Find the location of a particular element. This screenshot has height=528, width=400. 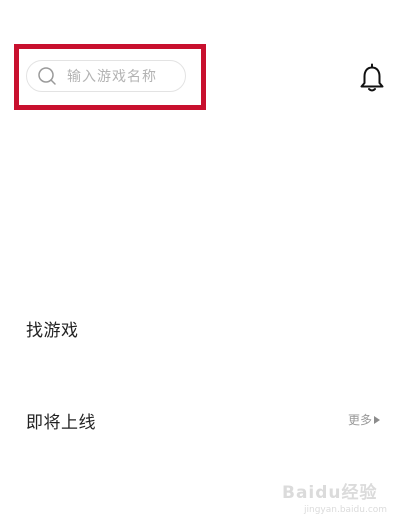

play-arrow-icon is located at coordinates (377, 419).